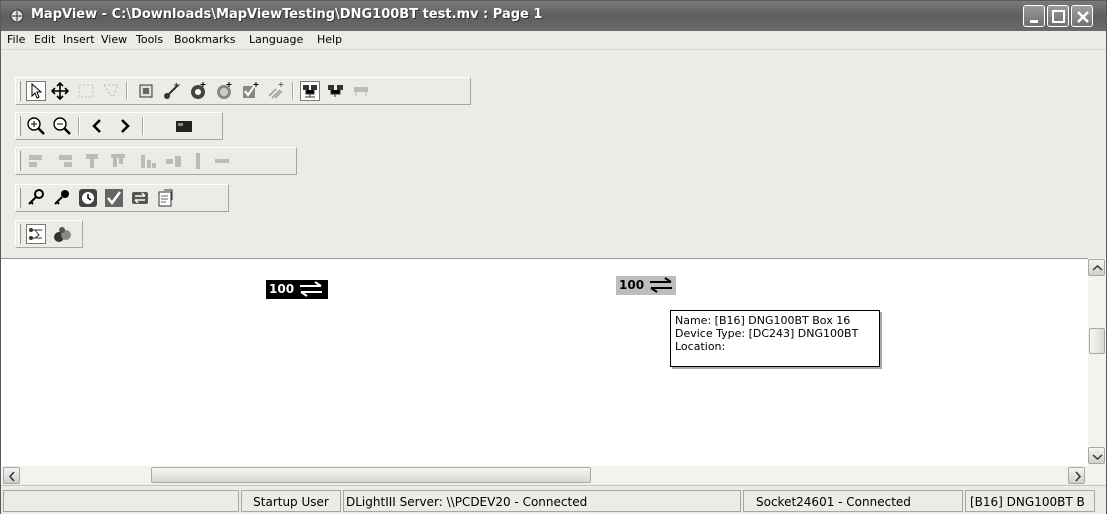 The width and height of the screenshot is (1107, 514). Describe the element at coordinates (172, 91) in the screenshot. I see `link-icon` at that location.